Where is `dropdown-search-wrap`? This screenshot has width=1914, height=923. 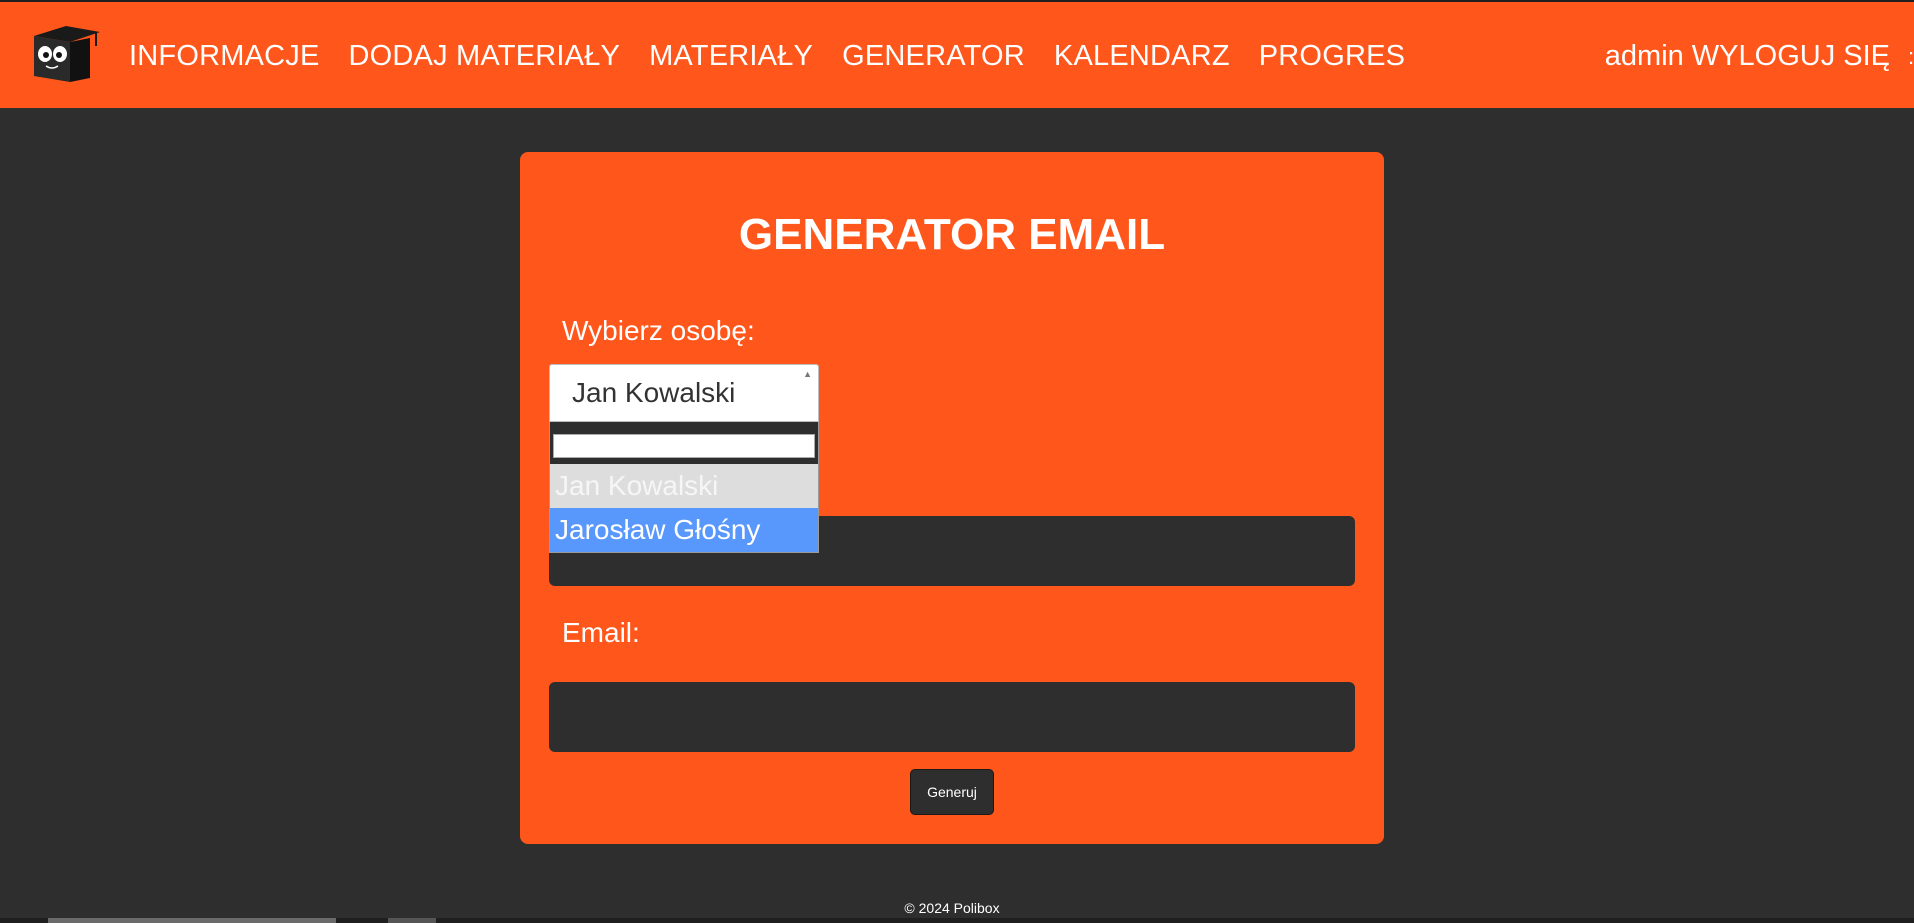 dropdown-search-wrap is located at coordinates (684, 443).